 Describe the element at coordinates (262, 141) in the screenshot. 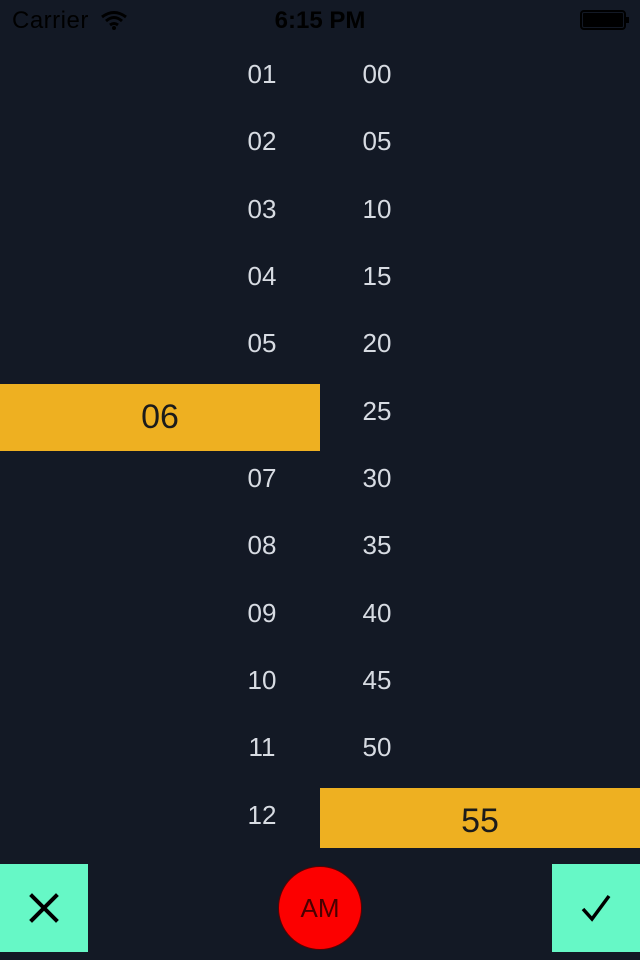

I see `hour-option: 02` at that location.